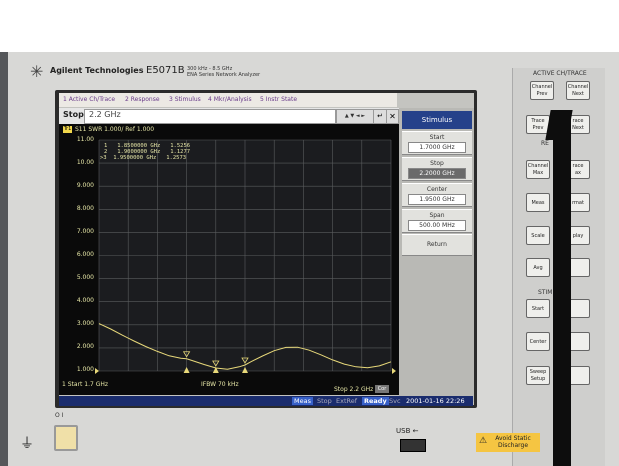  What do you see at coordinates (85, 300) in the screenshot?
I see `y-tick-label: 4.000` at bounding box center [85, 300].